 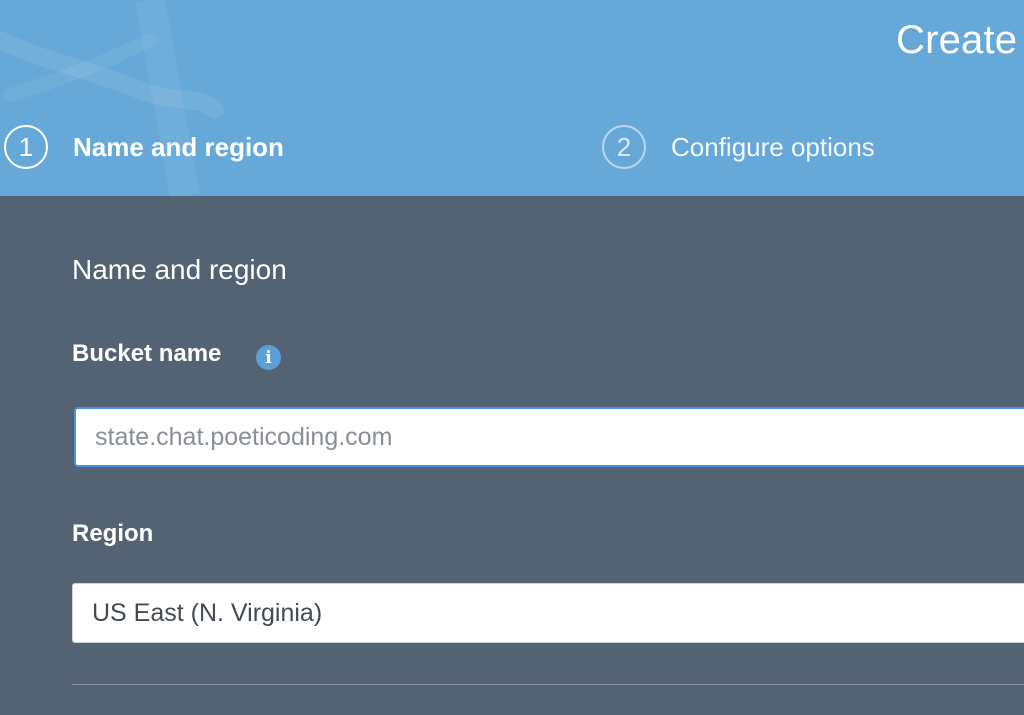 I want to click on info-icon: i, so click(x=268, y=357).